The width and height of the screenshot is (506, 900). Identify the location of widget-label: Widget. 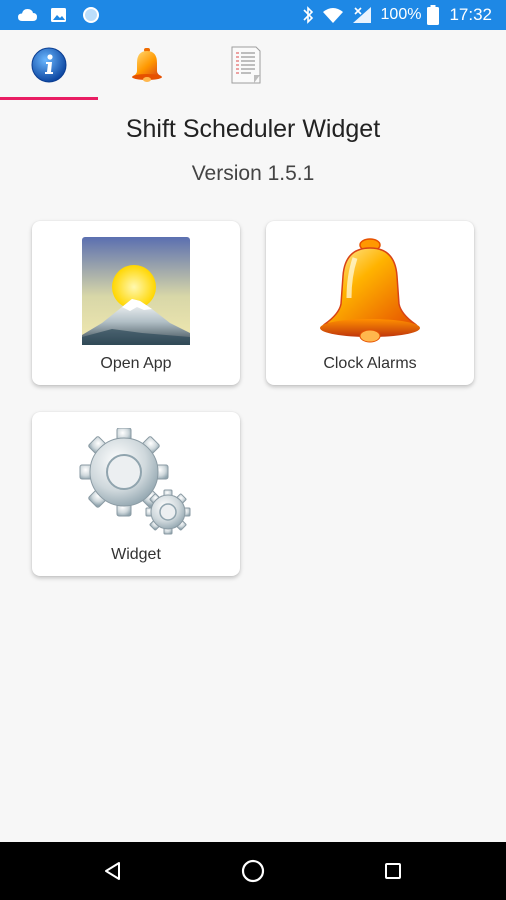
(136, 554).